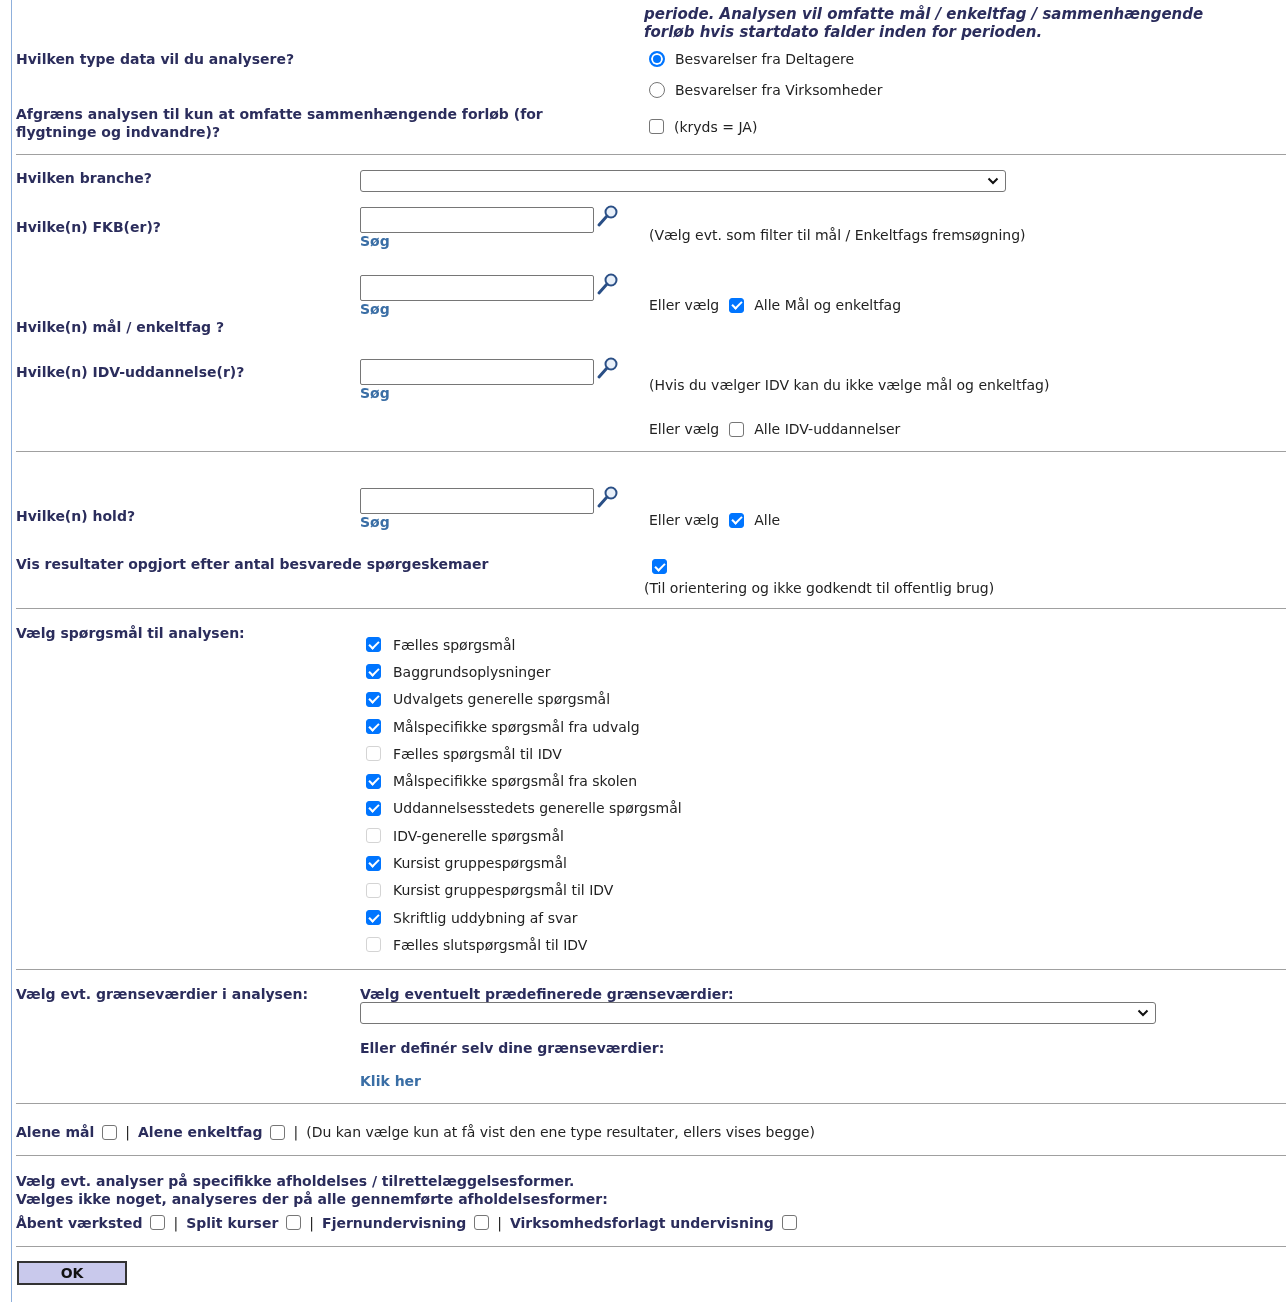  Describe the element at coordinates (827, 429) in the screenshot. I see `checkbox-label: Alle IDV-uddannelser` at that location.